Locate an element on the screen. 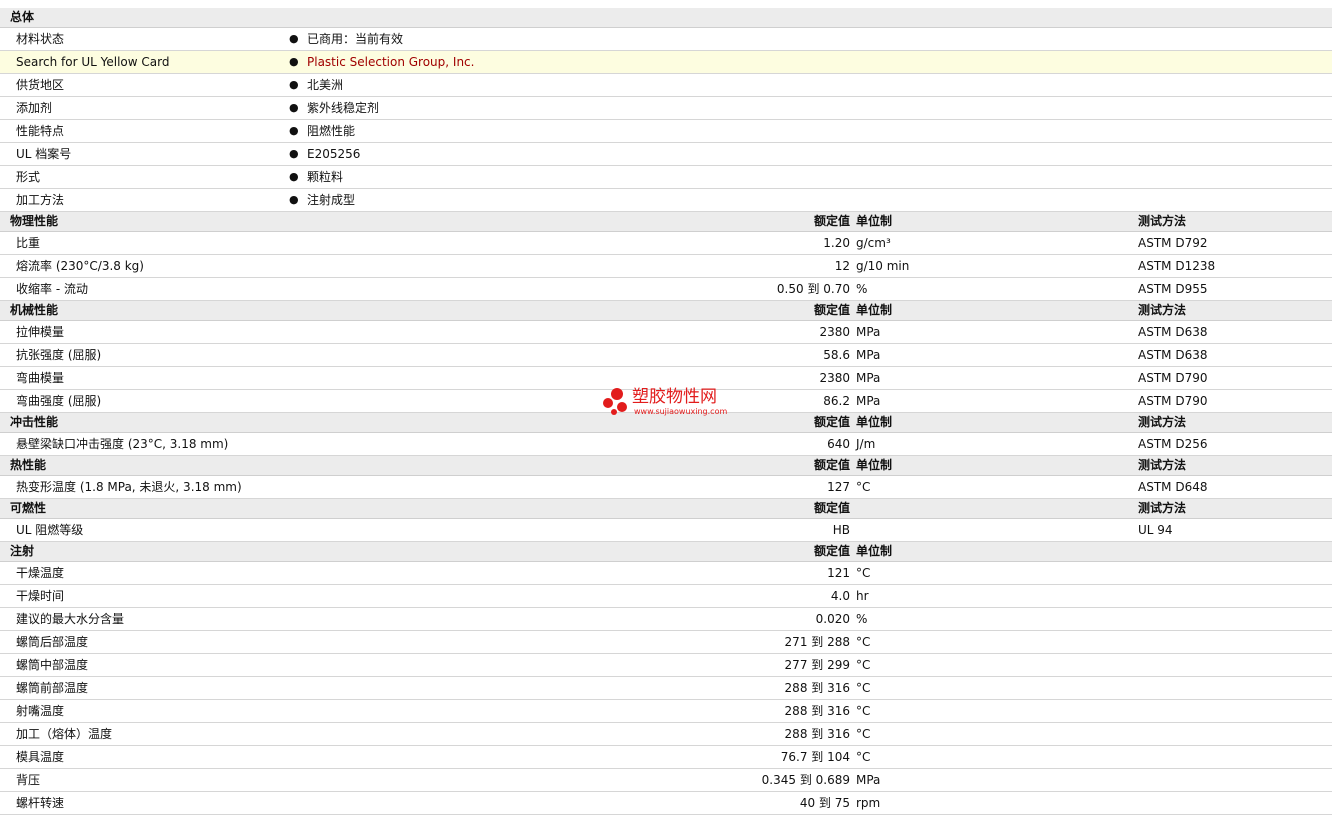  property-row: 比重 1.20 g/cm³ ASTM D792 is located at coordinates (666, 243).